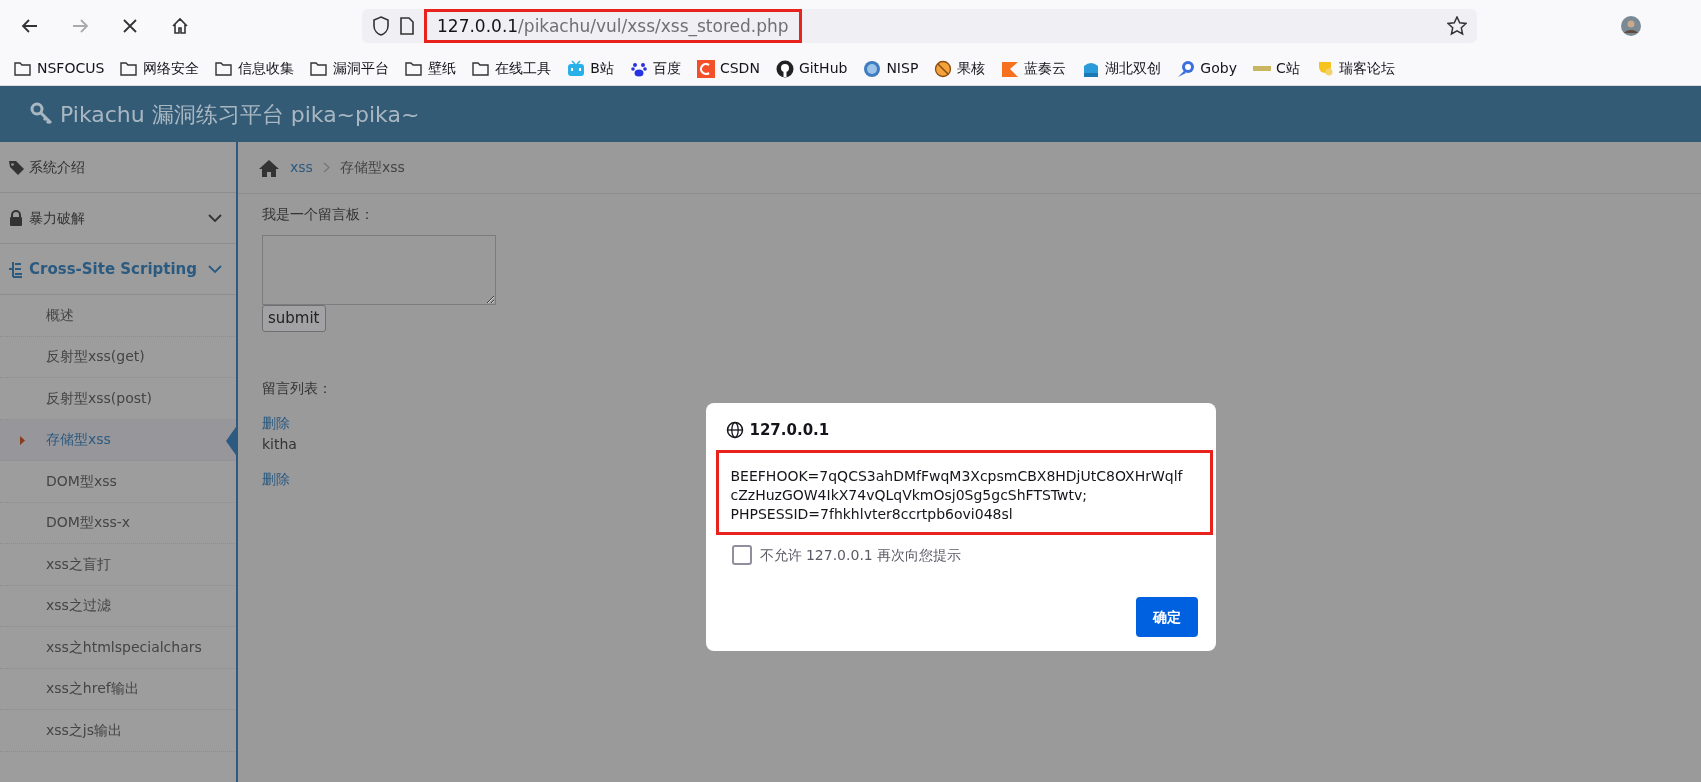 The image size is (1701, 782). I want to click on sidebar-subitem: xss之href输出, so click(118, 689).